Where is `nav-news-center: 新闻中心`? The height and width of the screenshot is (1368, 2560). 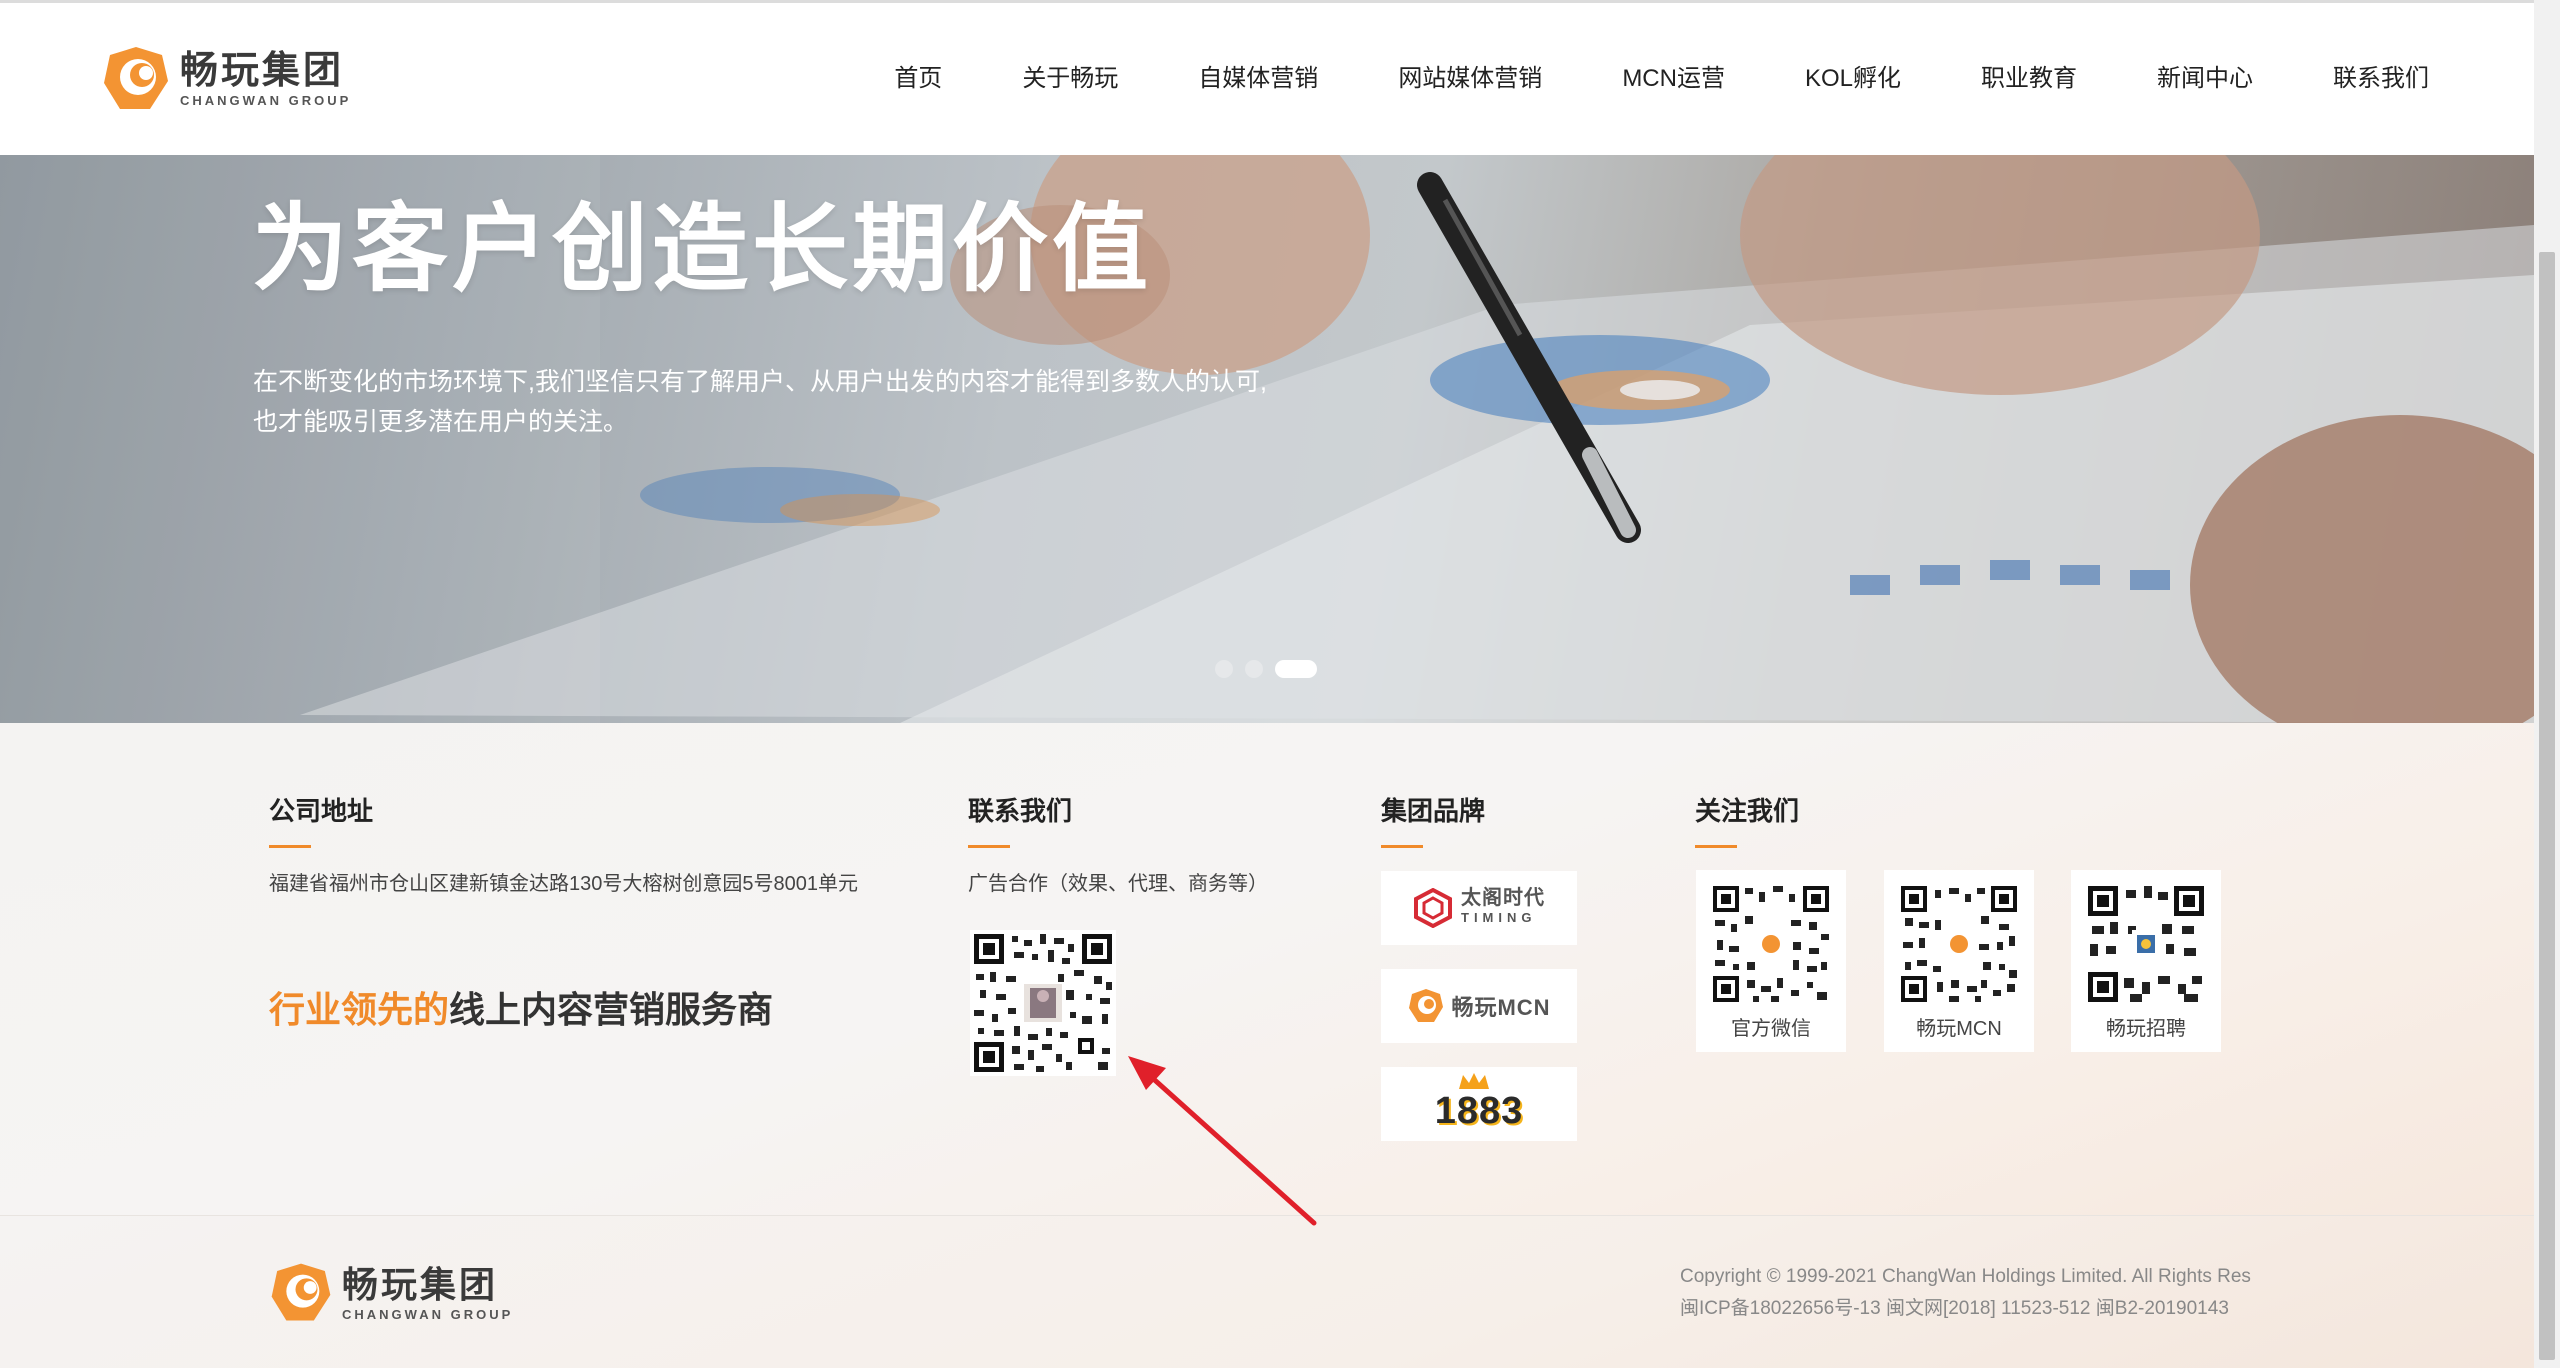
nav-news-center: 新闻中心 is located at coordinates (2205, 79).